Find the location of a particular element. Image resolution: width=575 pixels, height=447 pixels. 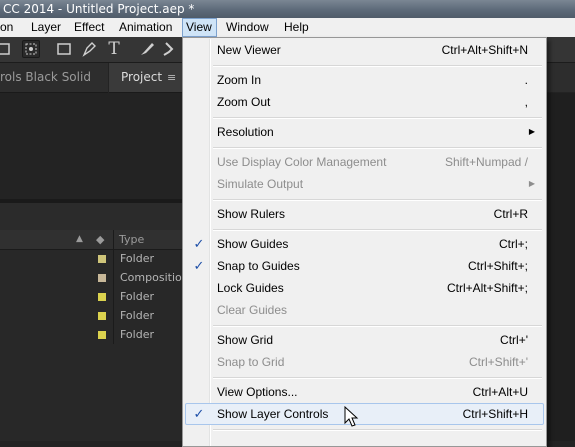

menu-item-label: Use Display Color Management is located at coordinates (302, 162).